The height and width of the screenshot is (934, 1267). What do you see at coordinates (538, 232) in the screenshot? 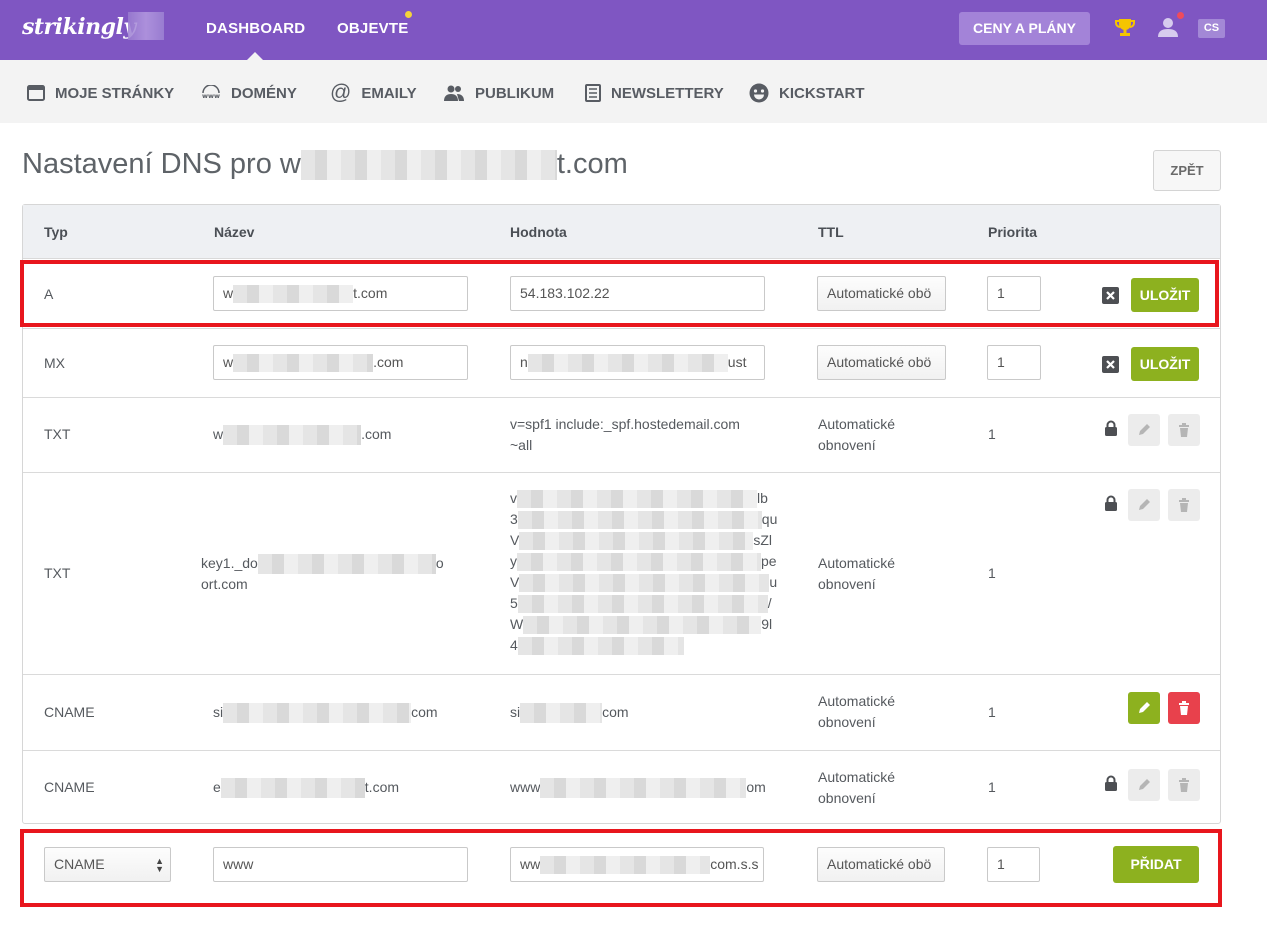
I see `header-value: Hodnota` at bounding box center [538, 232].